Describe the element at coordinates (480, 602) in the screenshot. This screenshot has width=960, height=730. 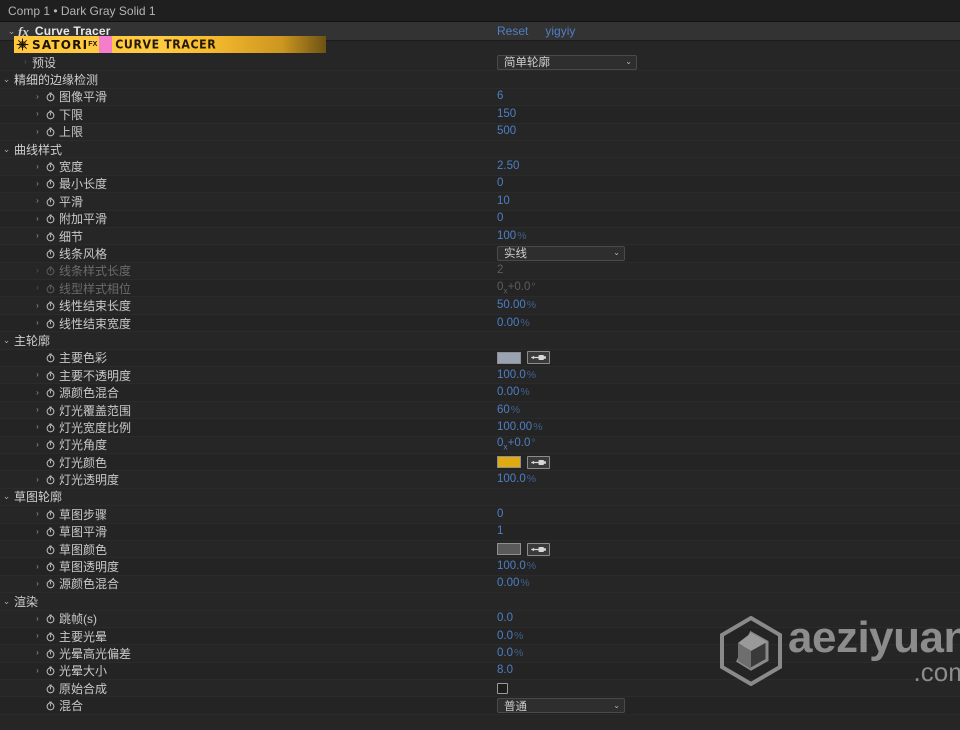
I see `property-group-row: ⌄ 渲染` at that location.